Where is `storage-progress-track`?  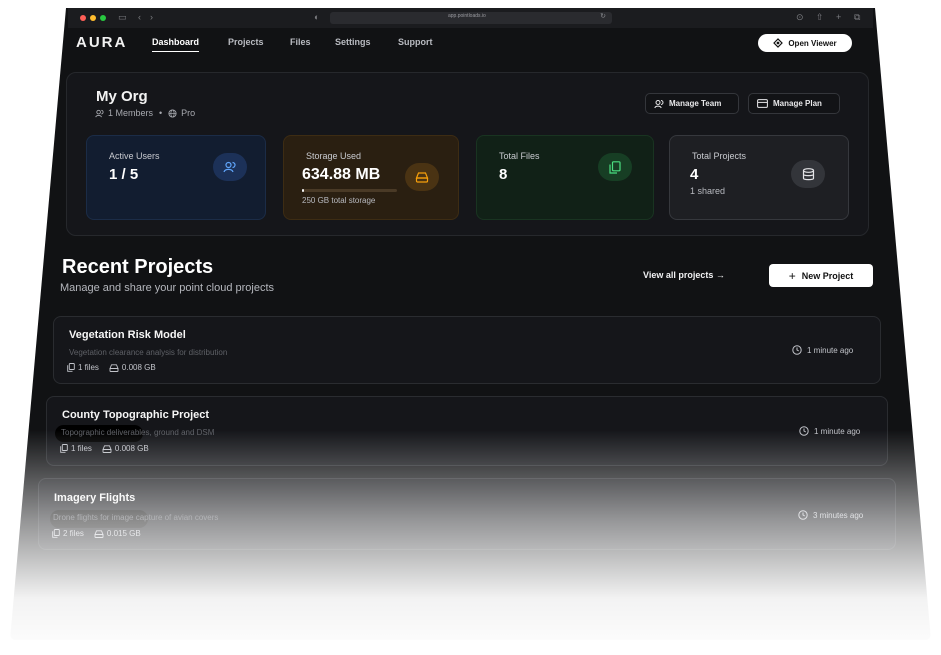 storage-progress-track is located at coordinates (349, 190).